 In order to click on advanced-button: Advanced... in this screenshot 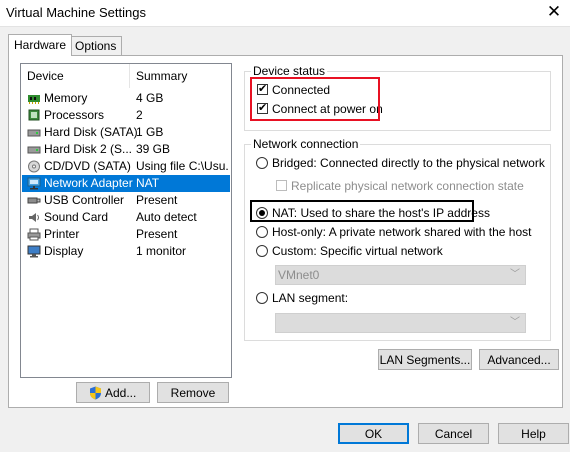, I will do `click(519, 359)`.